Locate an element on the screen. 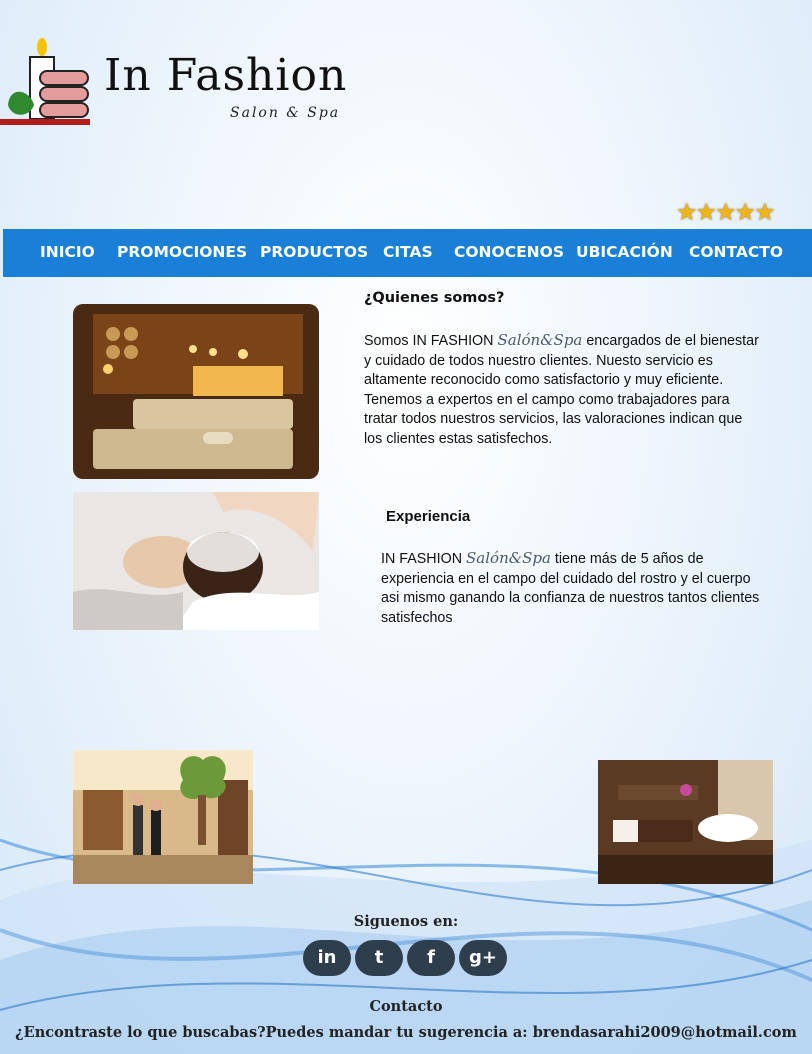 The height and width of the screenshot is (1054, 812). nav-productos: PRODUCTOS is located at coordinates (314, 252).